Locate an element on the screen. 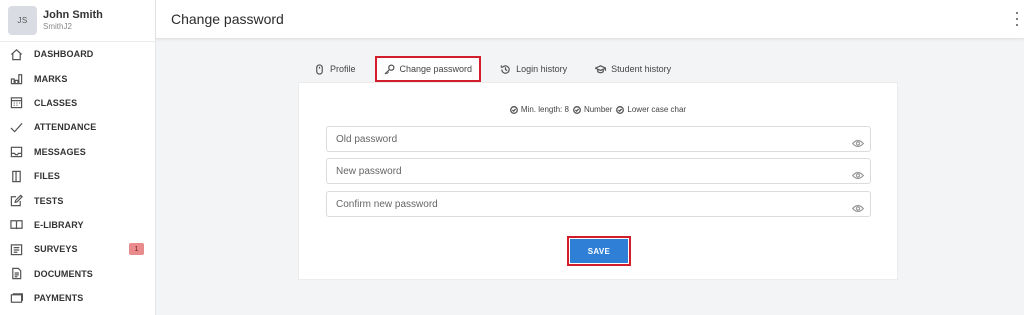 The image size is (1024, 315). confirm-password-input is located at coordinates (598, 204).